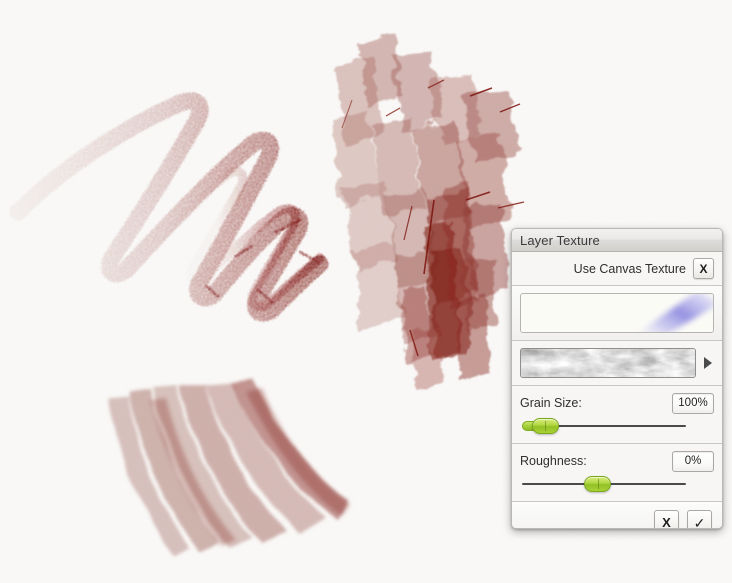  I want to click on roughness-value: 0%, so click(693, 461).